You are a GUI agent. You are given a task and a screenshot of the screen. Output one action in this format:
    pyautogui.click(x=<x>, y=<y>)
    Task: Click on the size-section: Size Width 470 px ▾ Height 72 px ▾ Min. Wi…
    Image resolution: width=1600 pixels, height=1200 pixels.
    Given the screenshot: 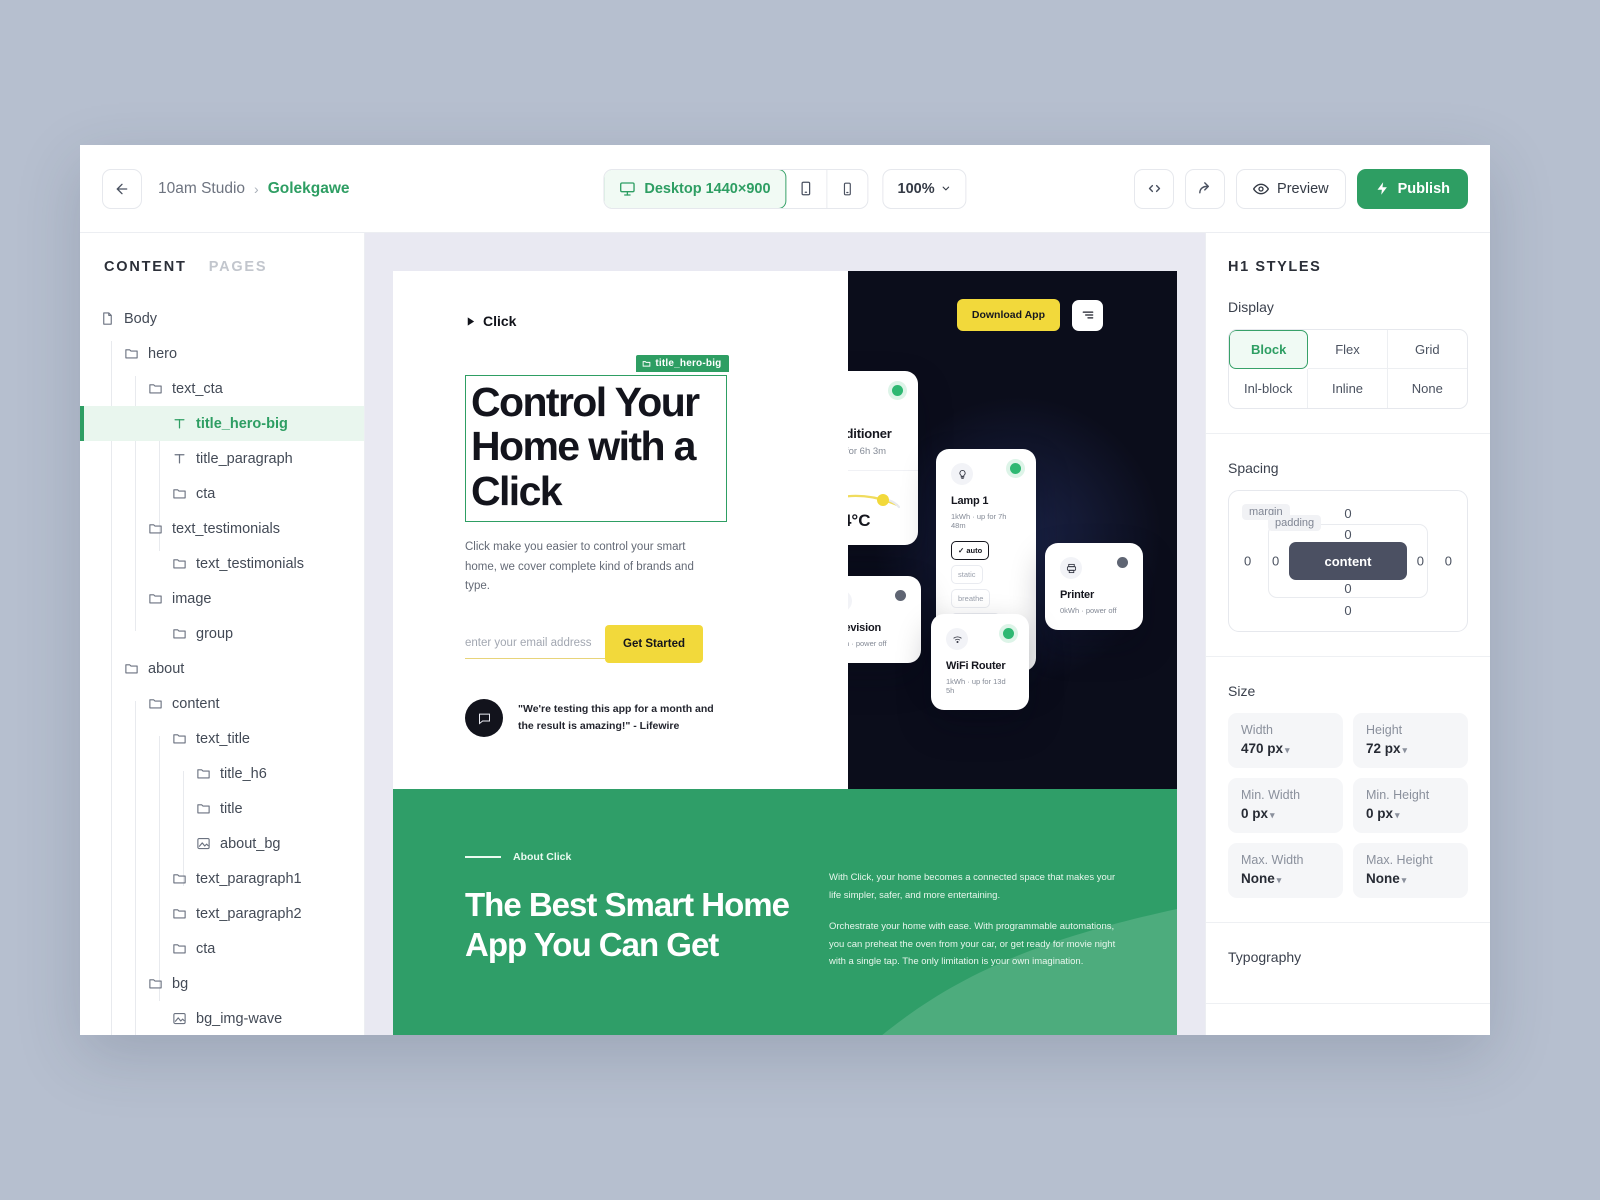 What is the action you would take?
    pyautogui.click(x=1348, y=790)
    